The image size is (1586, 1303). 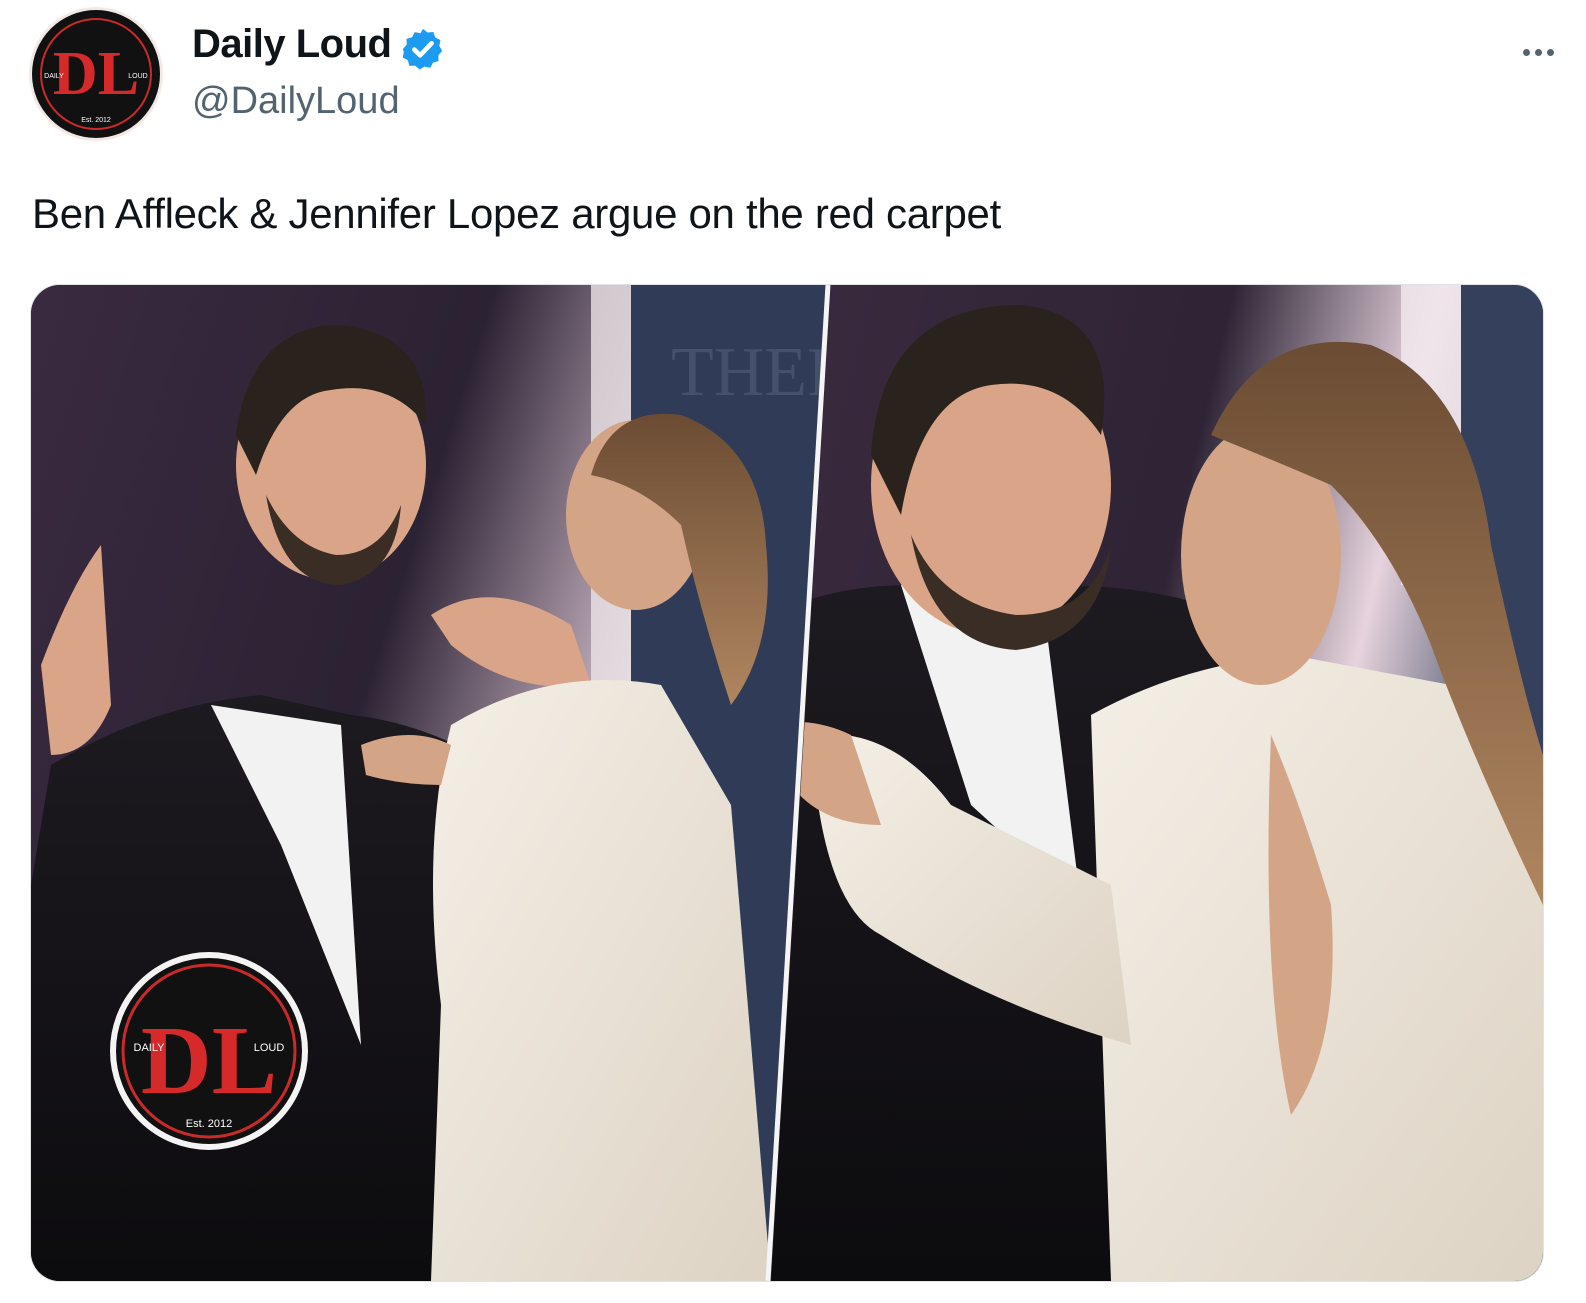 What do you see at coordinates (422, 49) in the screenshot?
I see `verified-badge-icon` at bounding box center [422, 49].